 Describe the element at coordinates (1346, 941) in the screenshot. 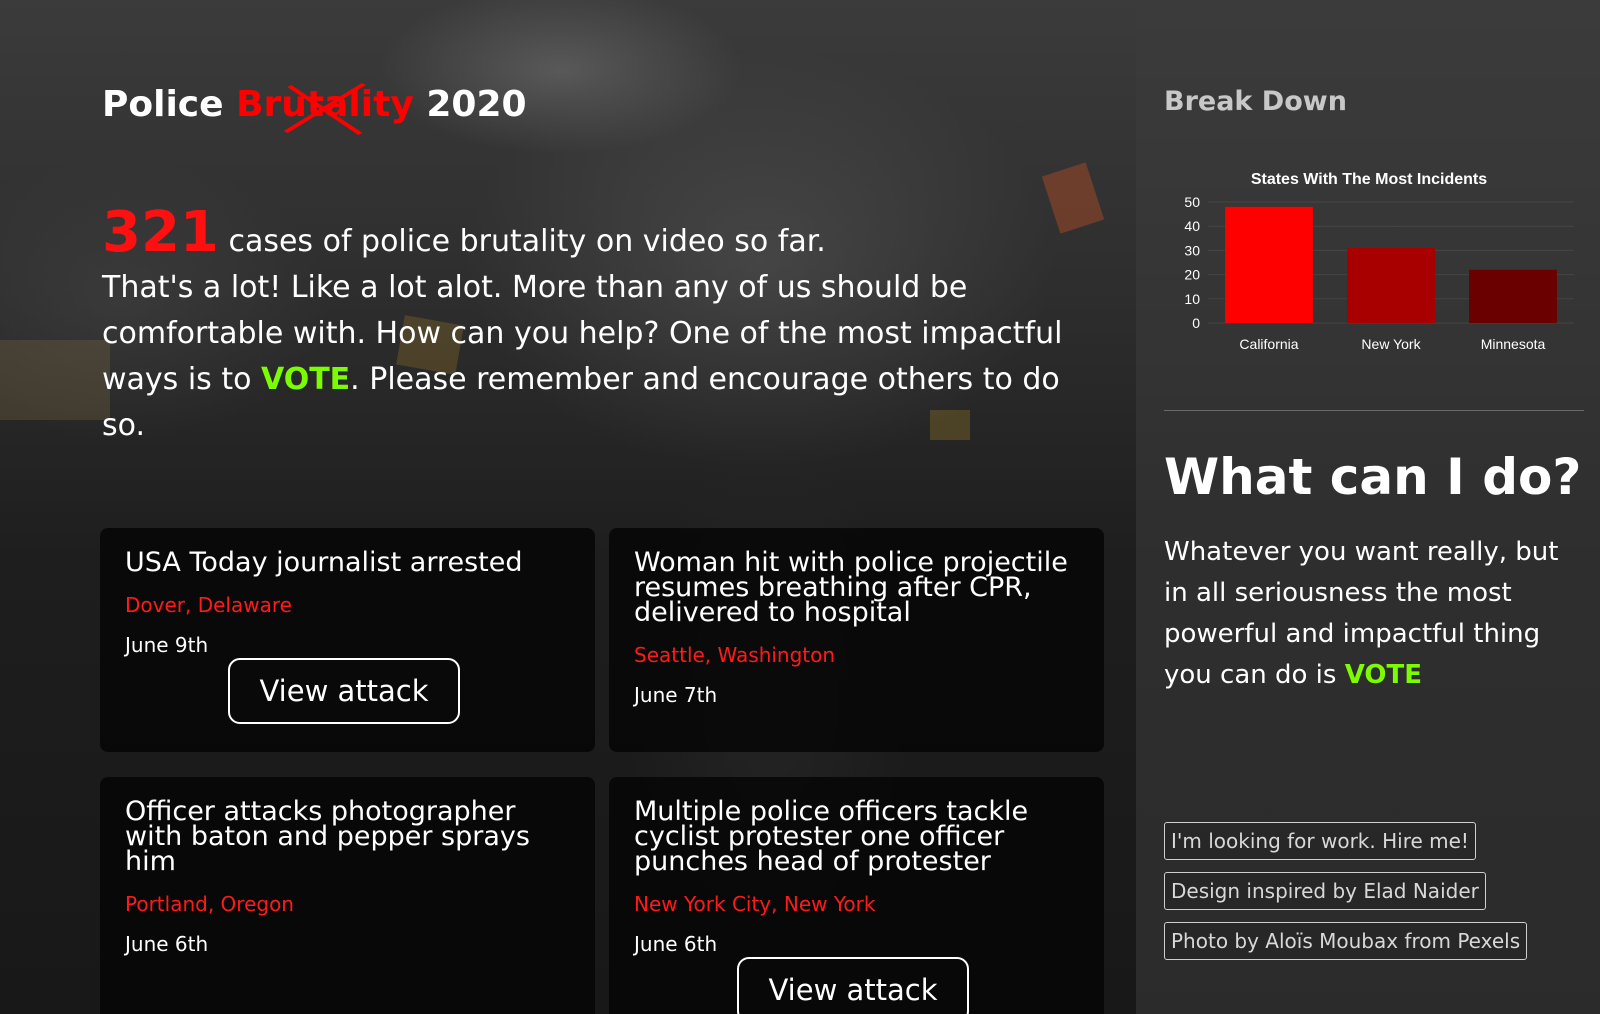

I see `photo-credit-link: Photo by Aloïs Moubax from Pexels` at that location.